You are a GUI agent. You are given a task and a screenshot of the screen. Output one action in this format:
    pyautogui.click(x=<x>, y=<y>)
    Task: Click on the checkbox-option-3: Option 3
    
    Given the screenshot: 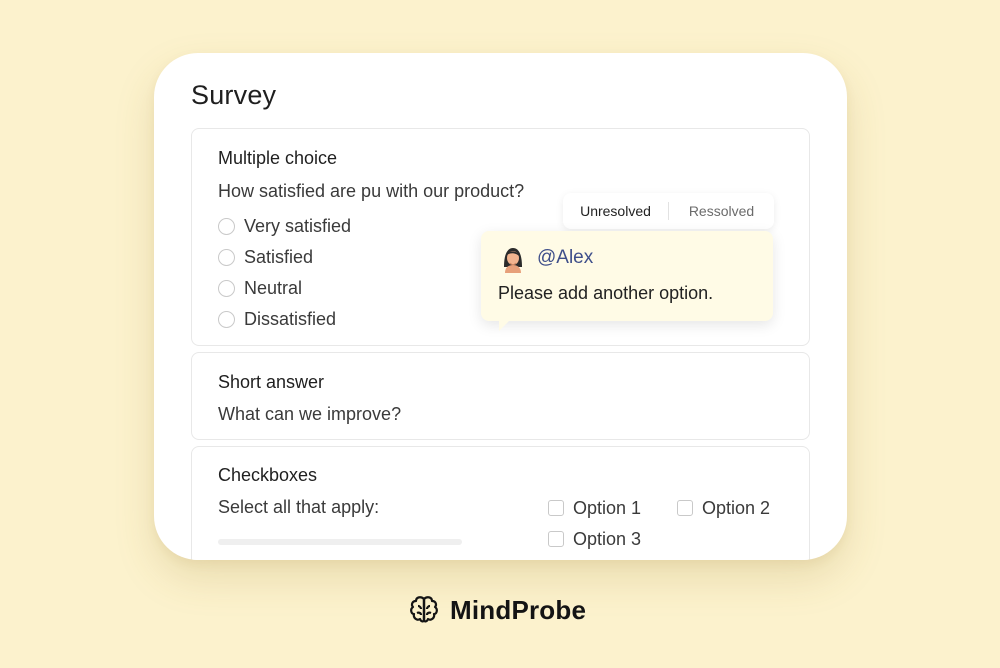 What is the action you would take?
    pyautogui.click(x=594, y=539)
    